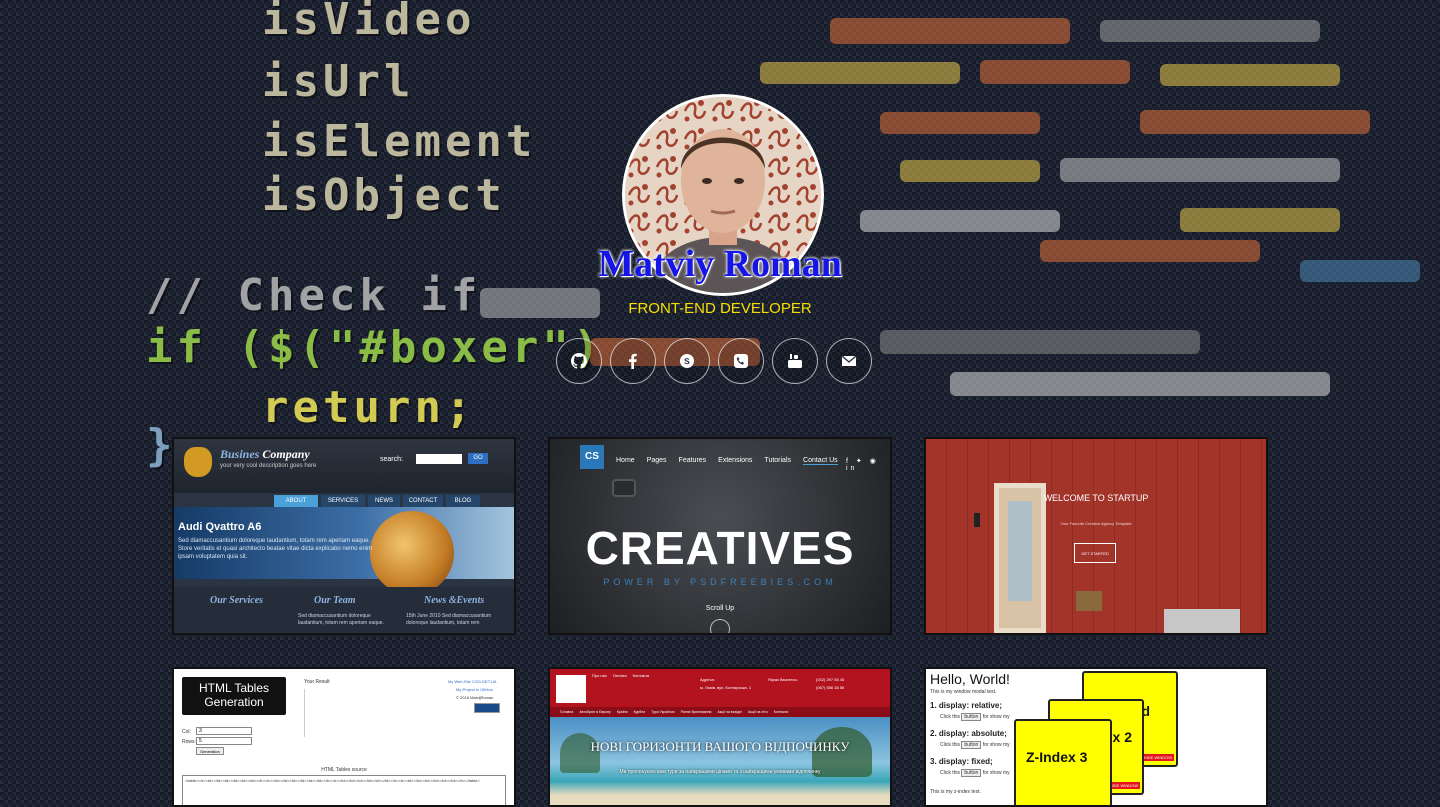  I want to click on business-tagline: your very cool description goes here, so click(268, 466).